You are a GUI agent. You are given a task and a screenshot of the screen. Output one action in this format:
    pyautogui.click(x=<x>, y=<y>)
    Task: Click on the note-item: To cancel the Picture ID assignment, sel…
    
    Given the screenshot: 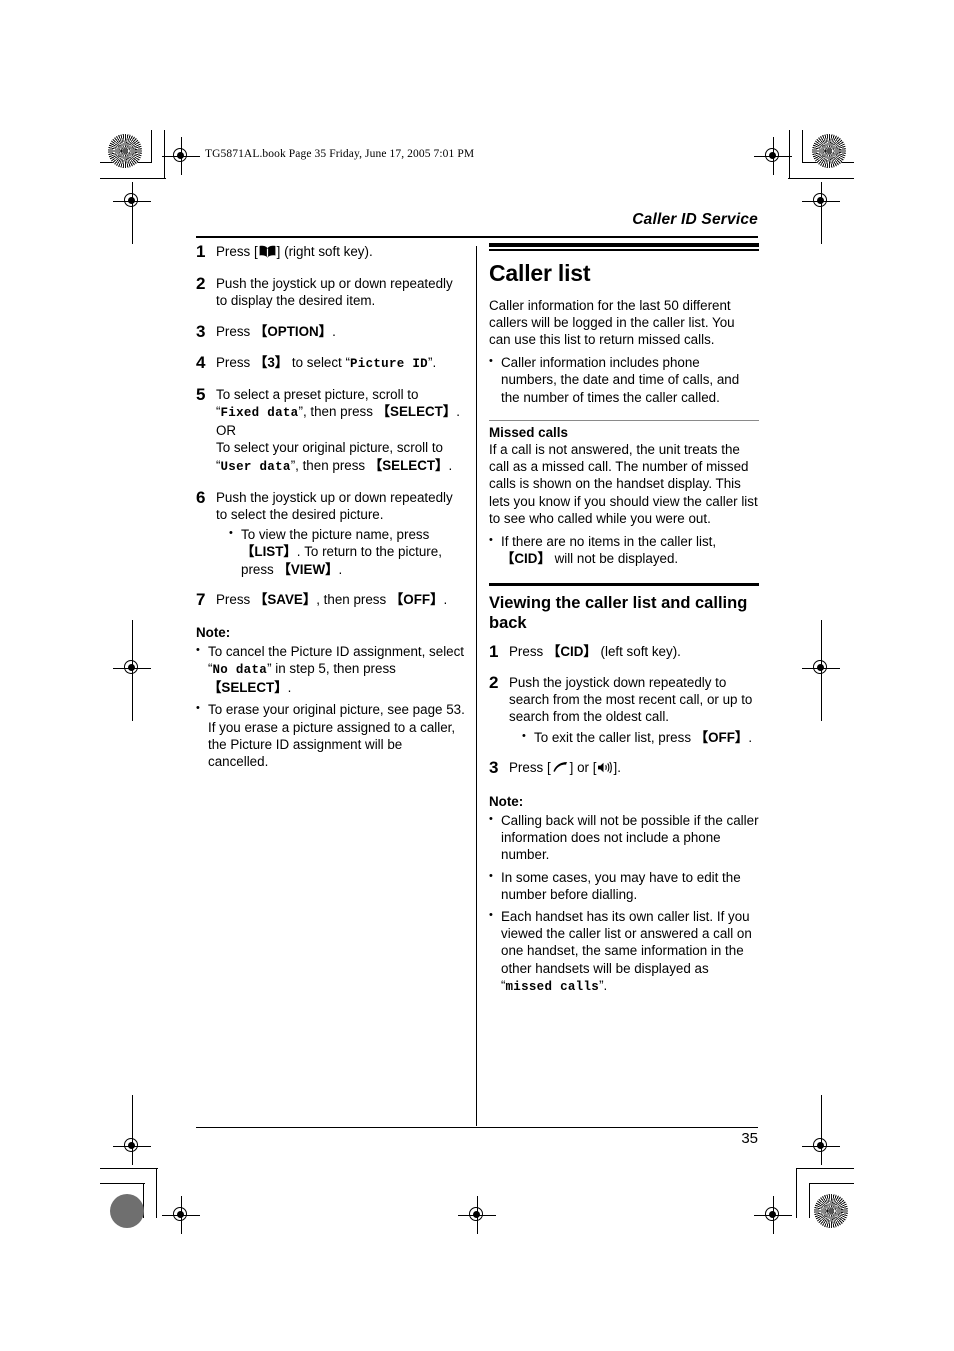 What is the action you would take?
    pyautogui.click(x=331, y=669)
    